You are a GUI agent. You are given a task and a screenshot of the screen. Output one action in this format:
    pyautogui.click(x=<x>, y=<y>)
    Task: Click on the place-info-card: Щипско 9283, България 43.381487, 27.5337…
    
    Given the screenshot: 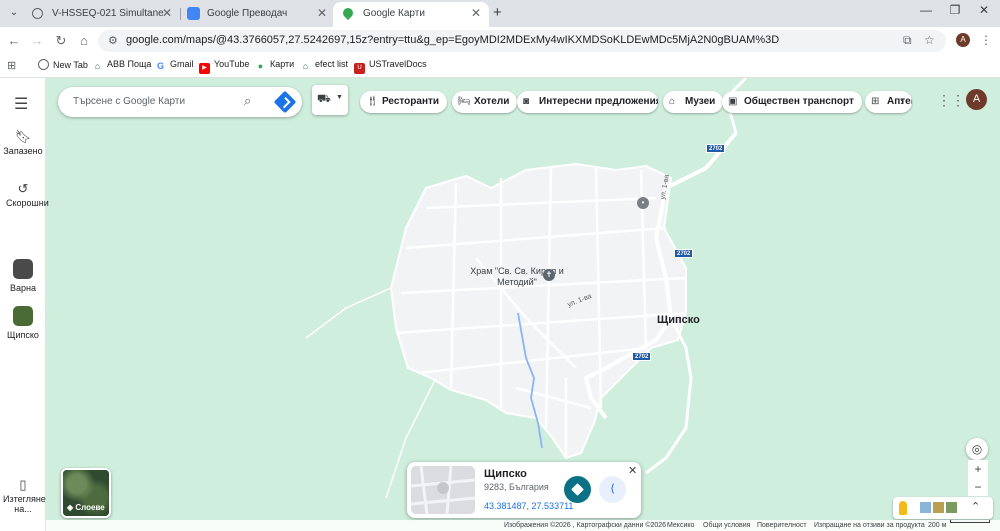 What is the action you would take?
    pyautogui.click(x=524, y=490)
    